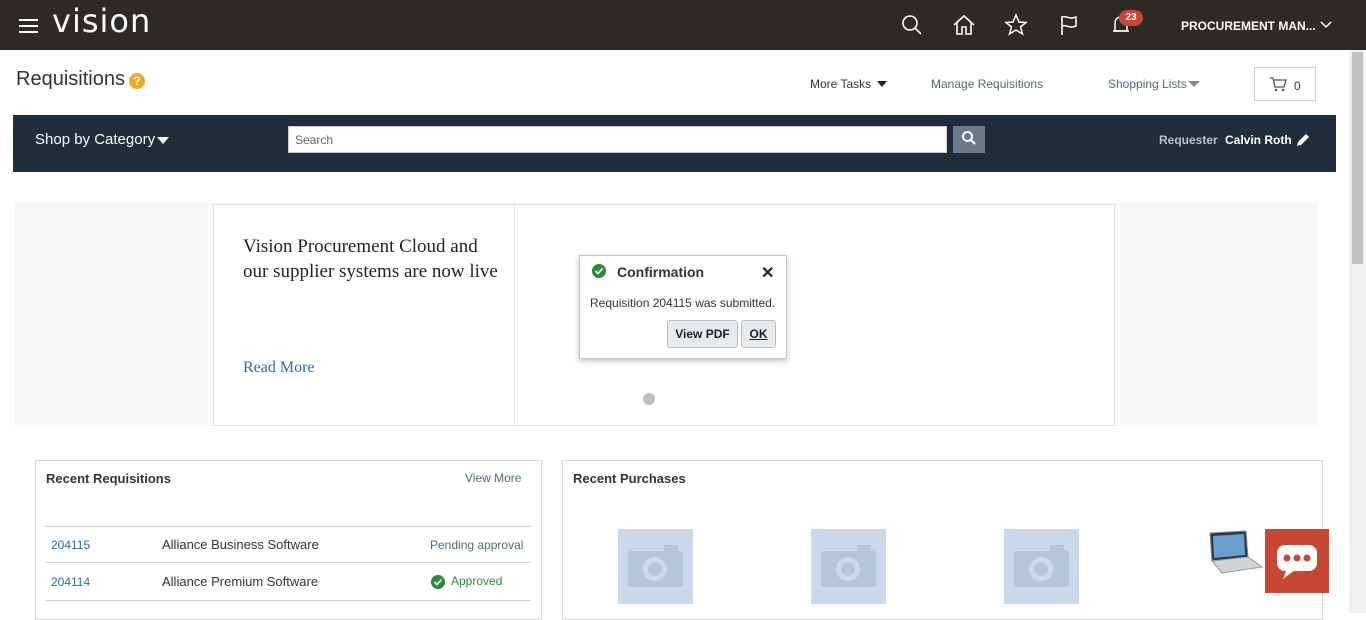 This screenshot has width=1366, height=620. I want to click on edit-pencil-icon, so click(1303, 140).